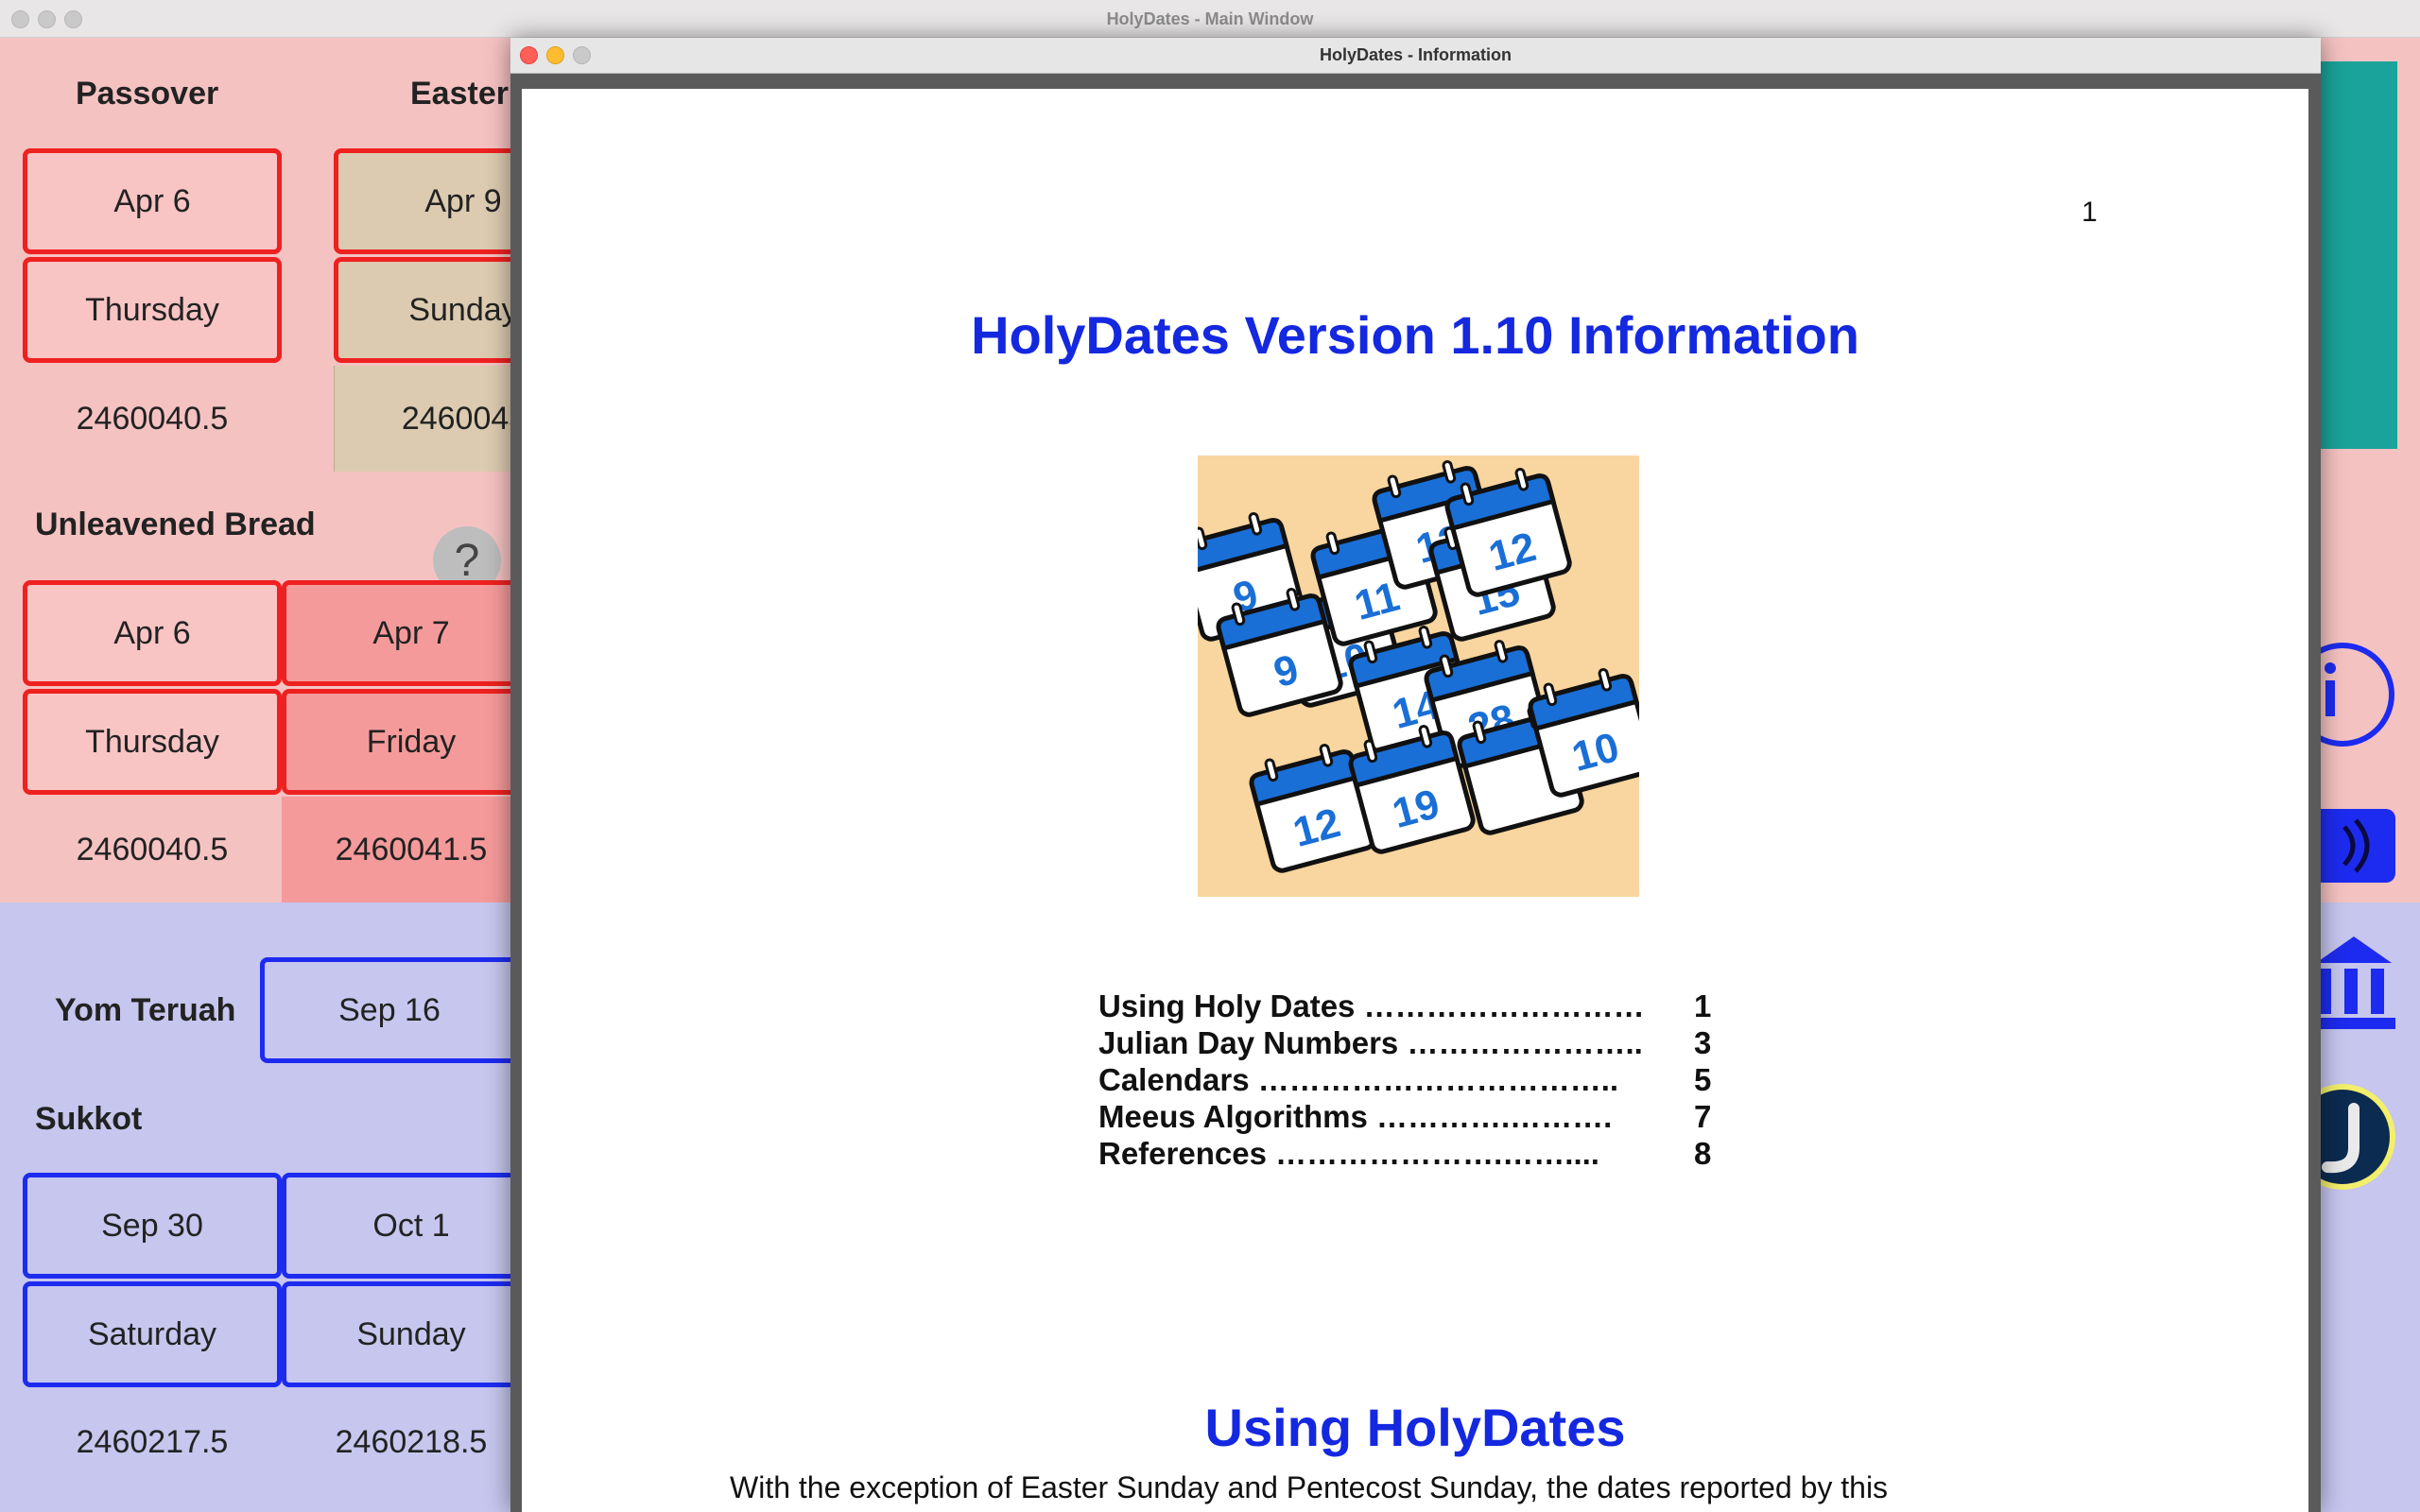  Describe the element at coordinates (2354, 845) in the screenshot. I see `speaker-icon` at that location.